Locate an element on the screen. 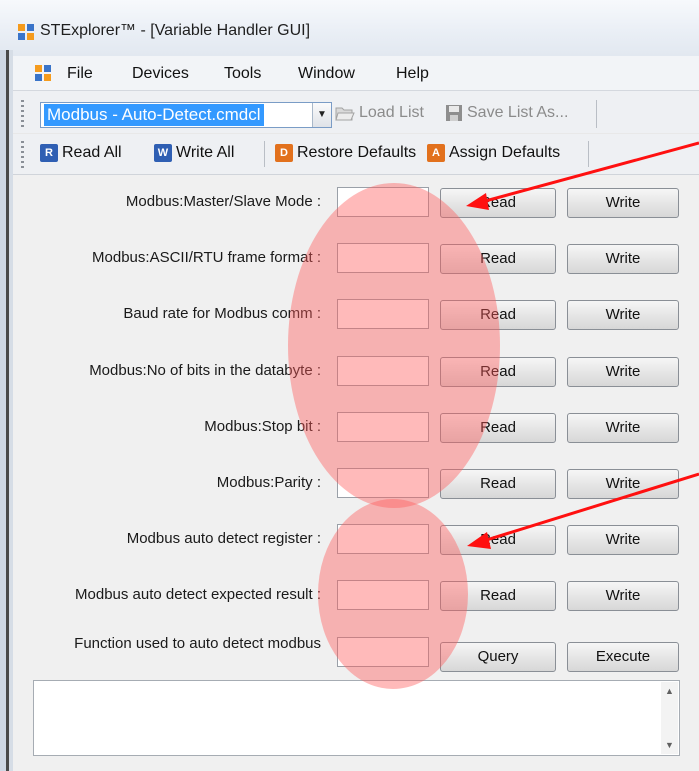  restore-defaults-label: Restore Defaults is located at coordinates (357, 152).